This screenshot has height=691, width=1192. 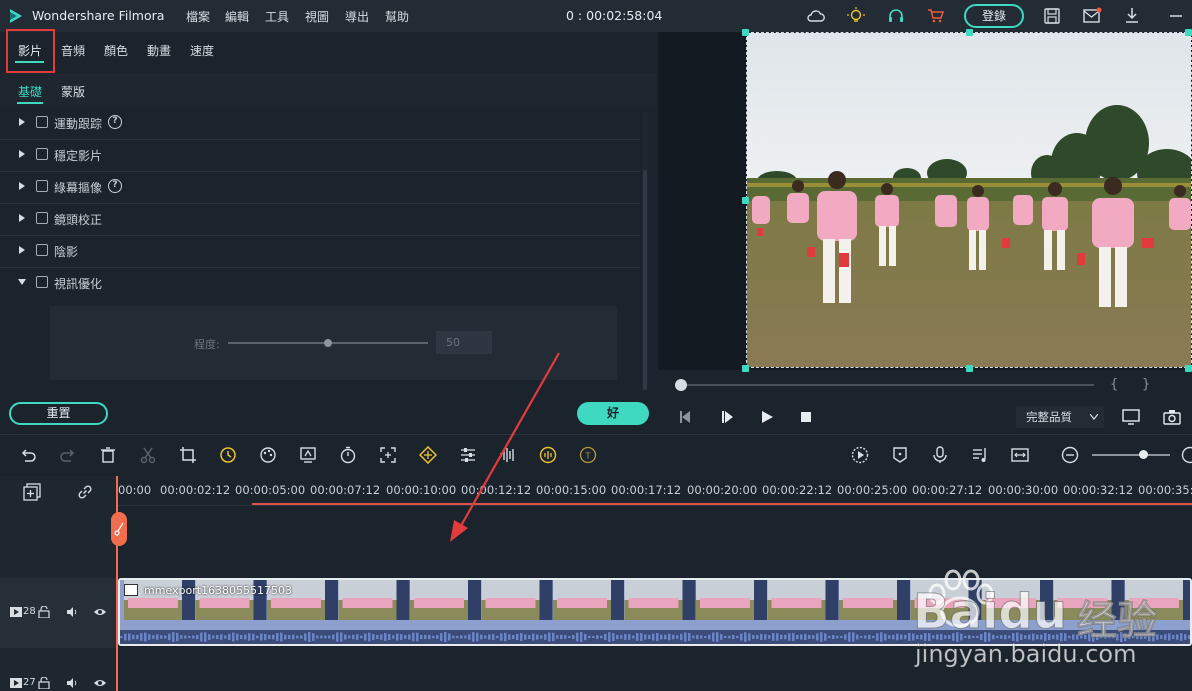 I want to click on playback-scrubber, so click(x=887, y=385).